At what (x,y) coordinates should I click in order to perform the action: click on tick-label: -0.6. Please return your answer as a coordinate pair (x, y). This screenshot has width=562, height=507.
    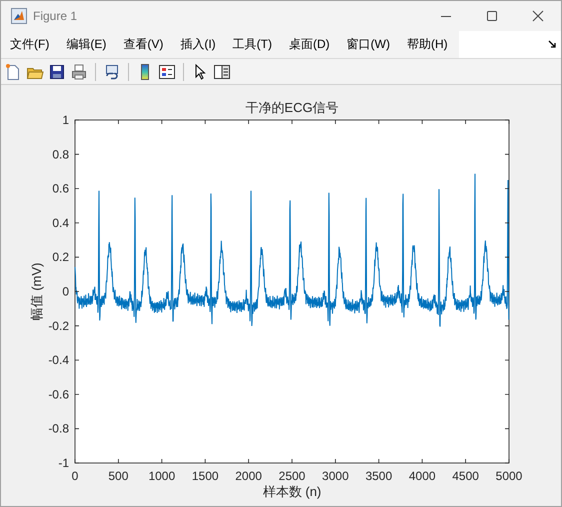
    Looking at the image, I should click on (58, 394).